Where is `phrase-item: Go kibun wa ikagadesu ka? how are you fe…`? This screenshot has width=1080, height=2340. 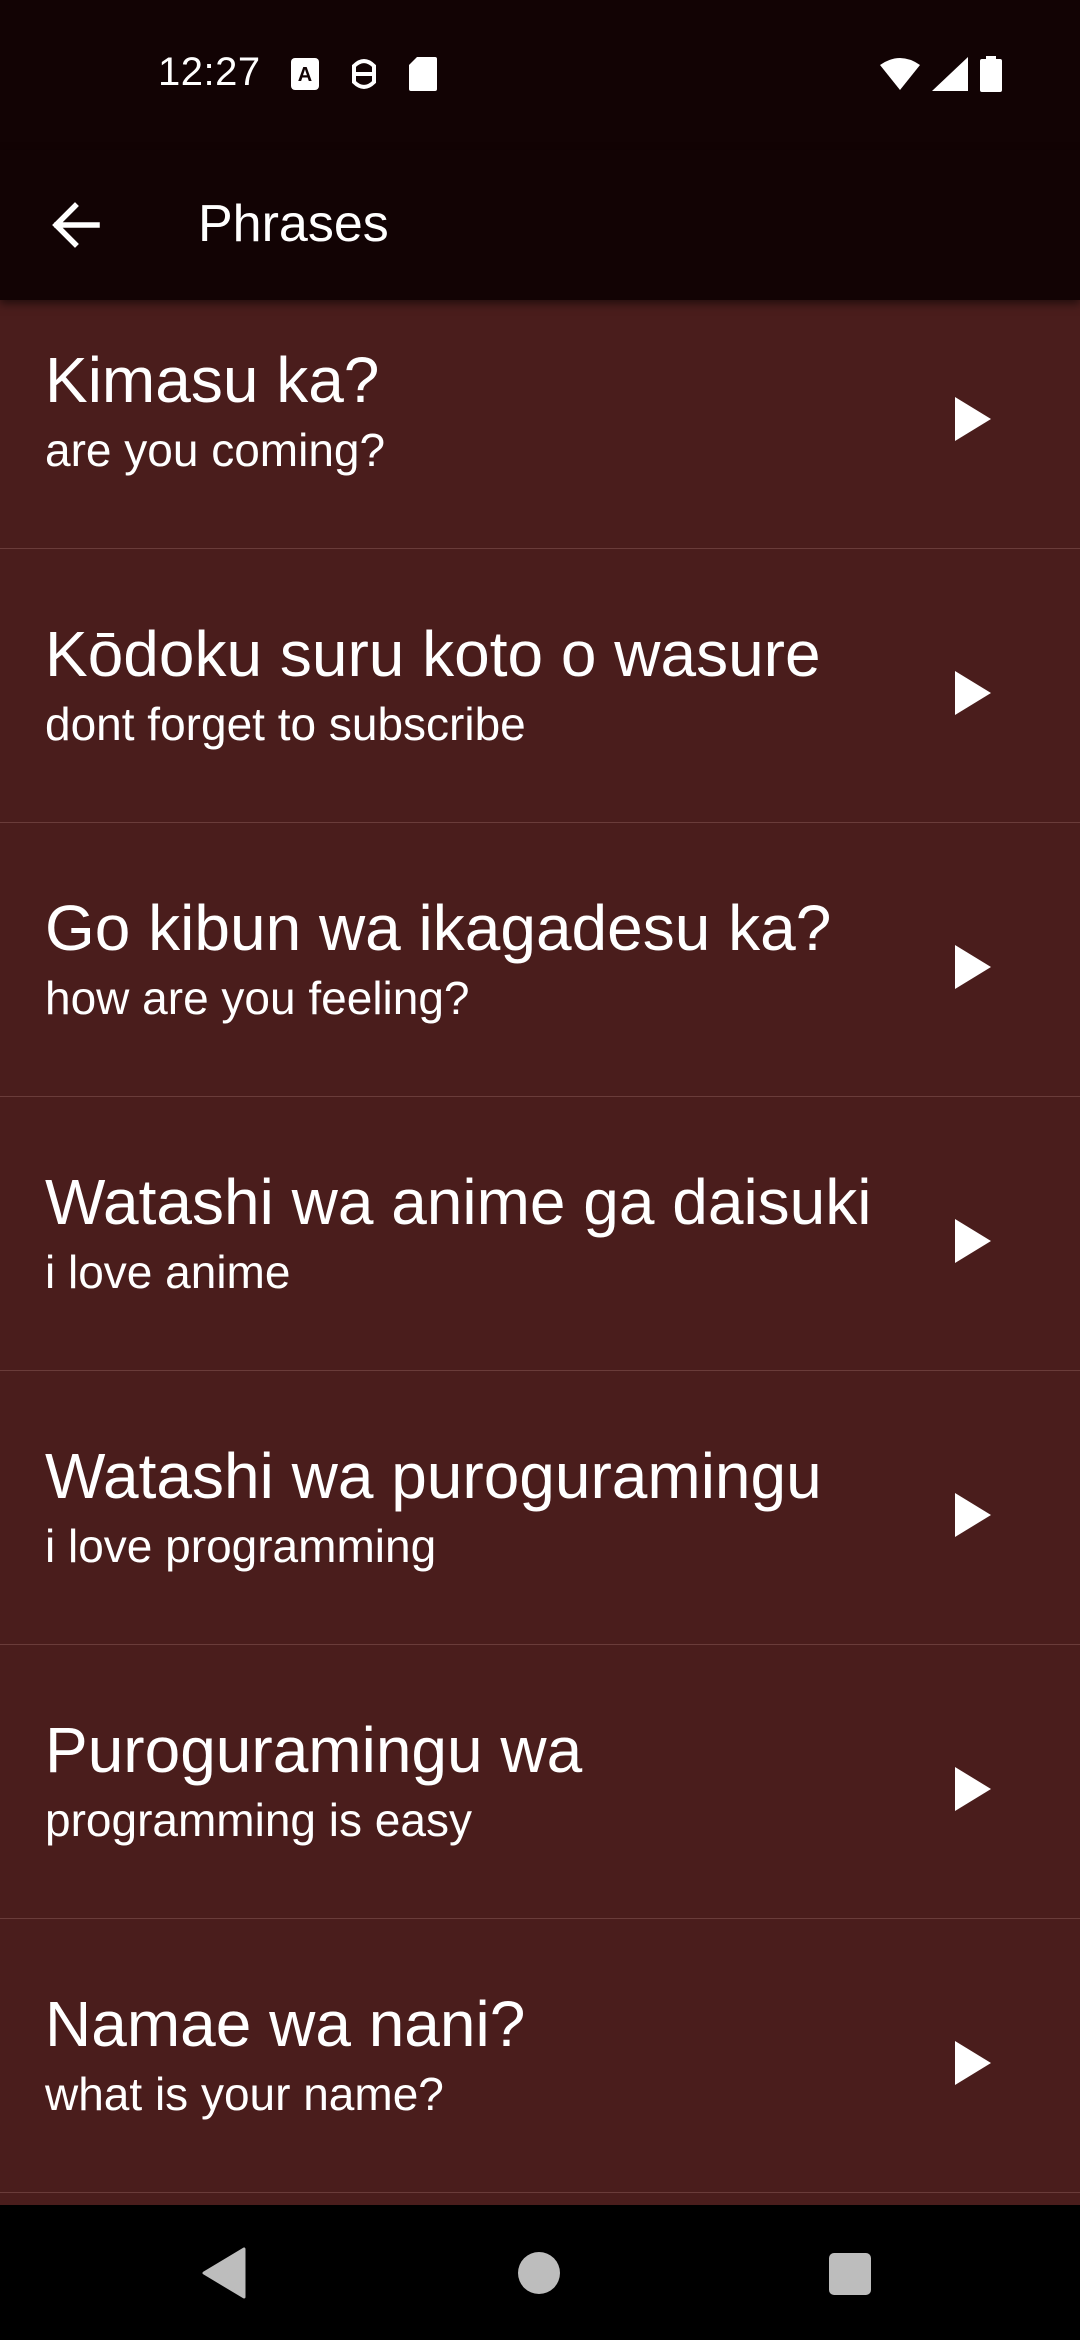 phrase-item: Go kibun wa ikagadesu ka? how are you fe… is located at coordinates (540, 960).